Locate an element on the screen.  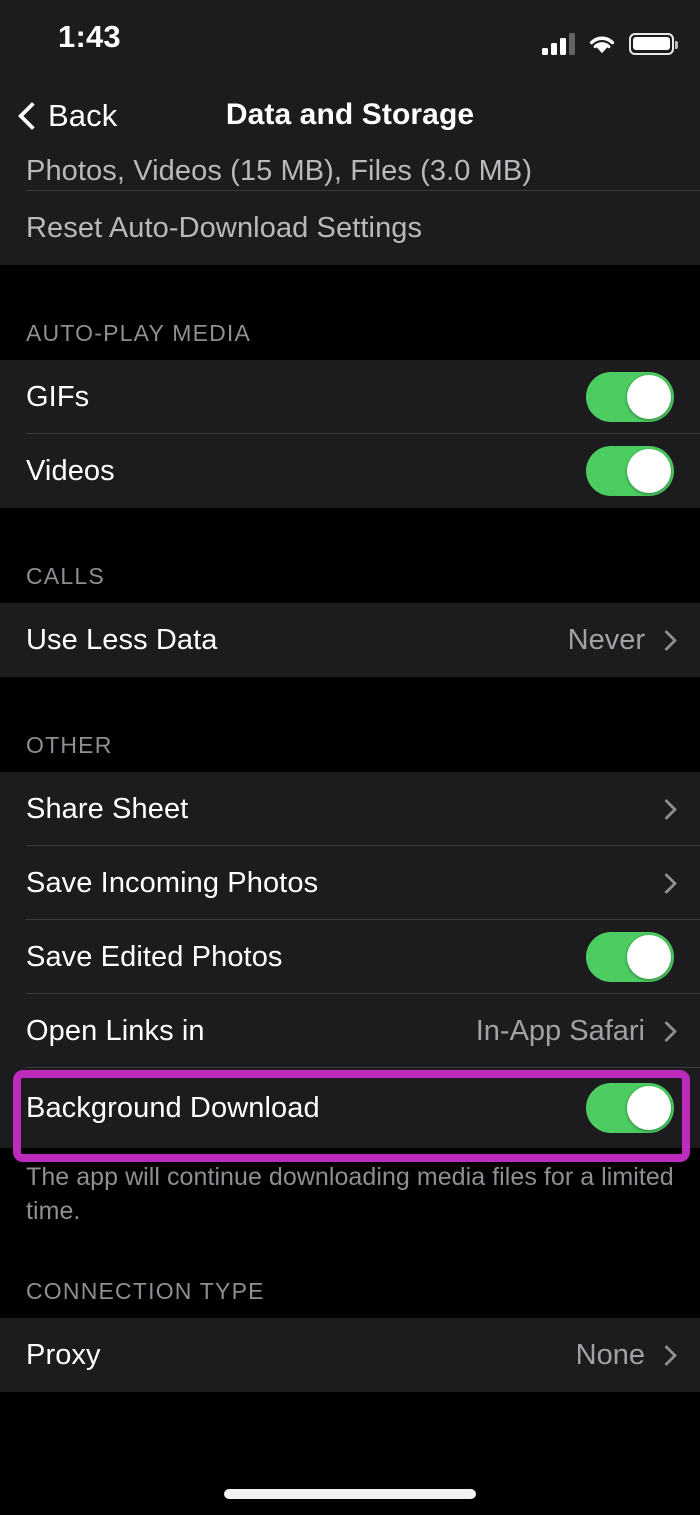
navigation-bar: Back Data and Storage is located at coordinates (350, 118).